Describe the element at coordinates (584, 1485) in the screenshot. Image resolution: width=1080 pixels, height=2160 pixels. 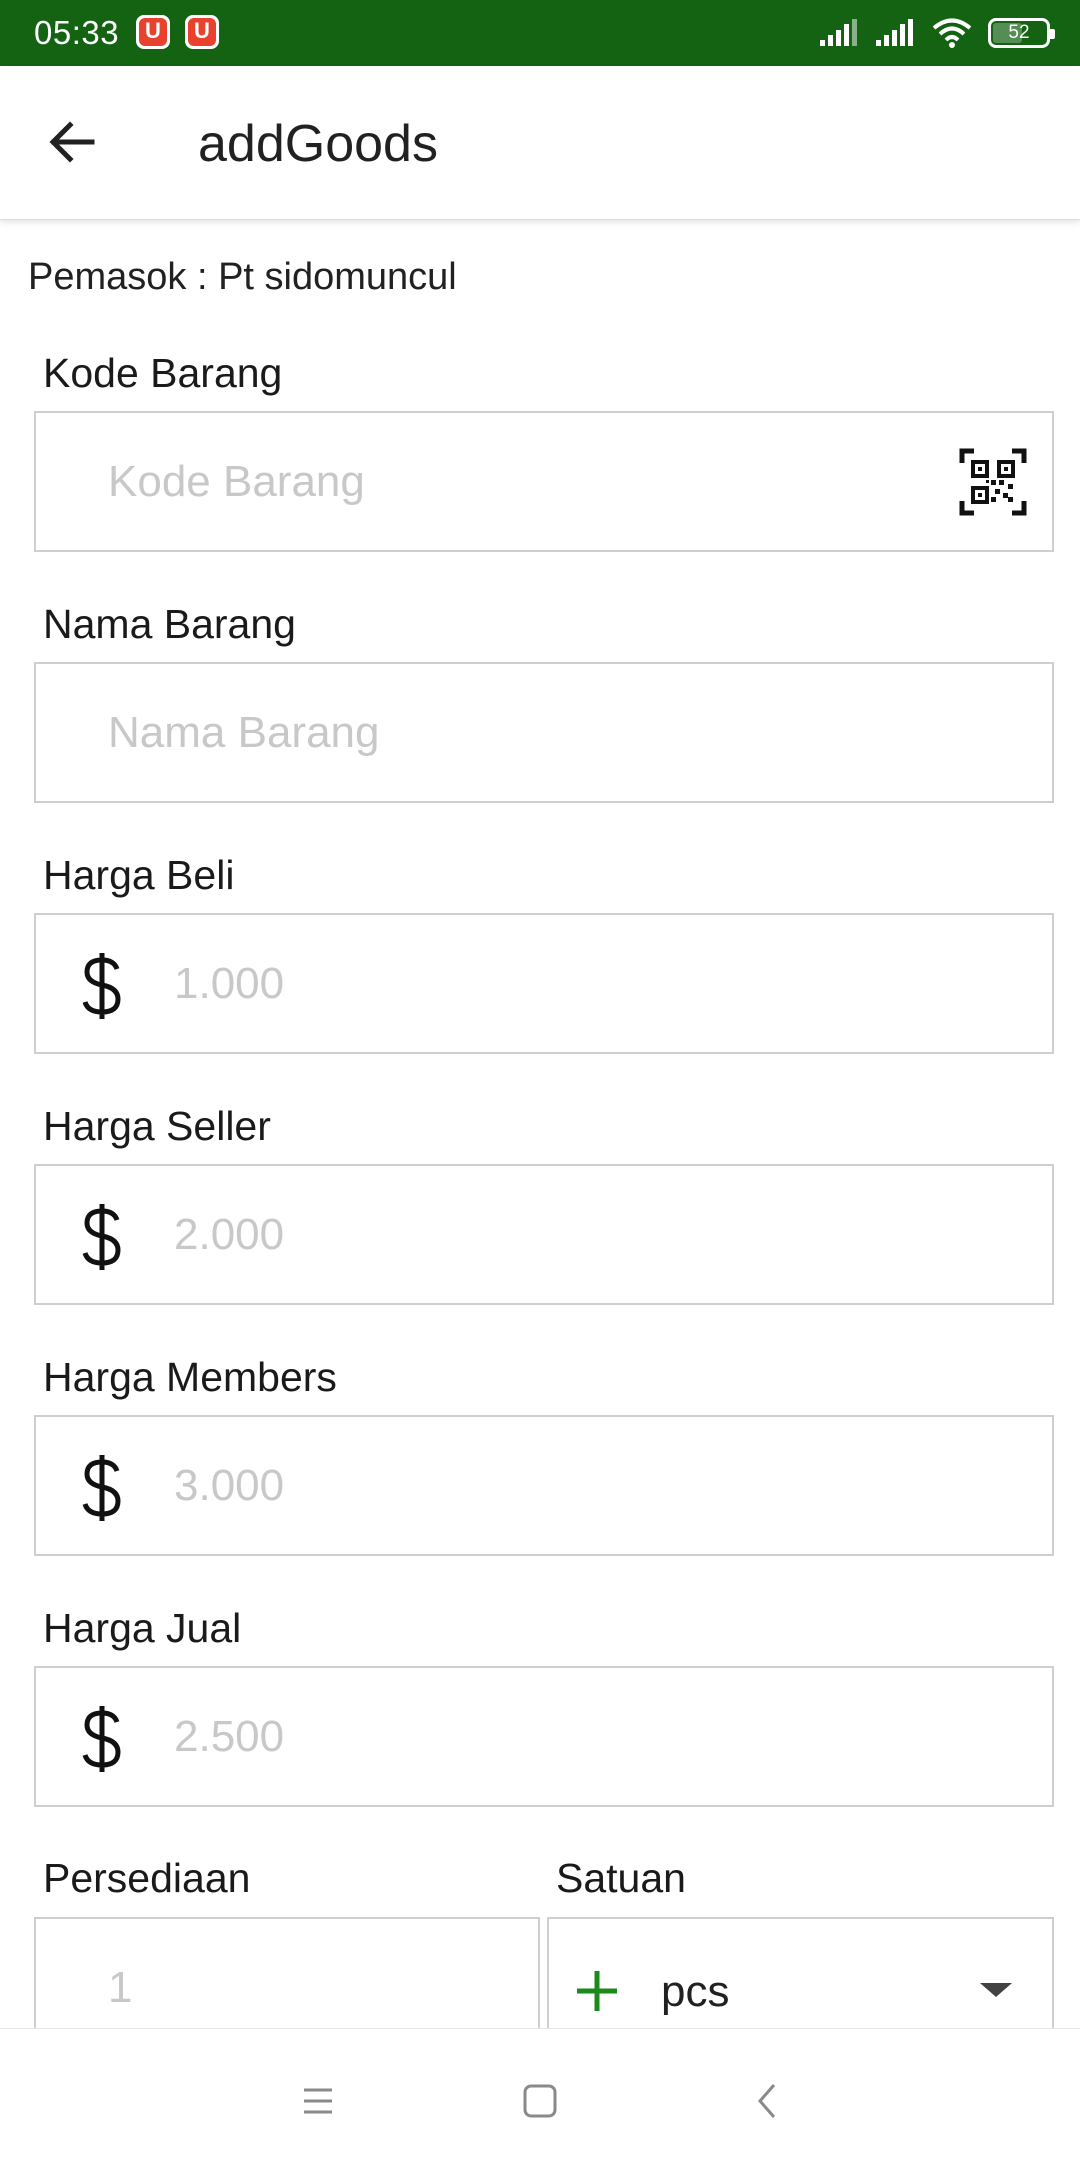
I see `harga-members-input` at that location.